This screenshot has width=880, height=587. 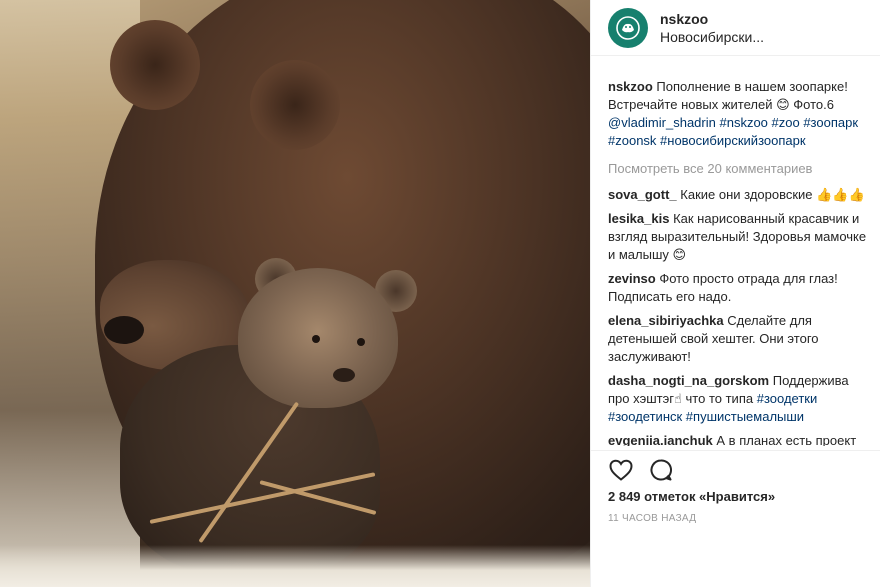 I want to click on comment-username: sova_gott_, so click(x=642, y=194).